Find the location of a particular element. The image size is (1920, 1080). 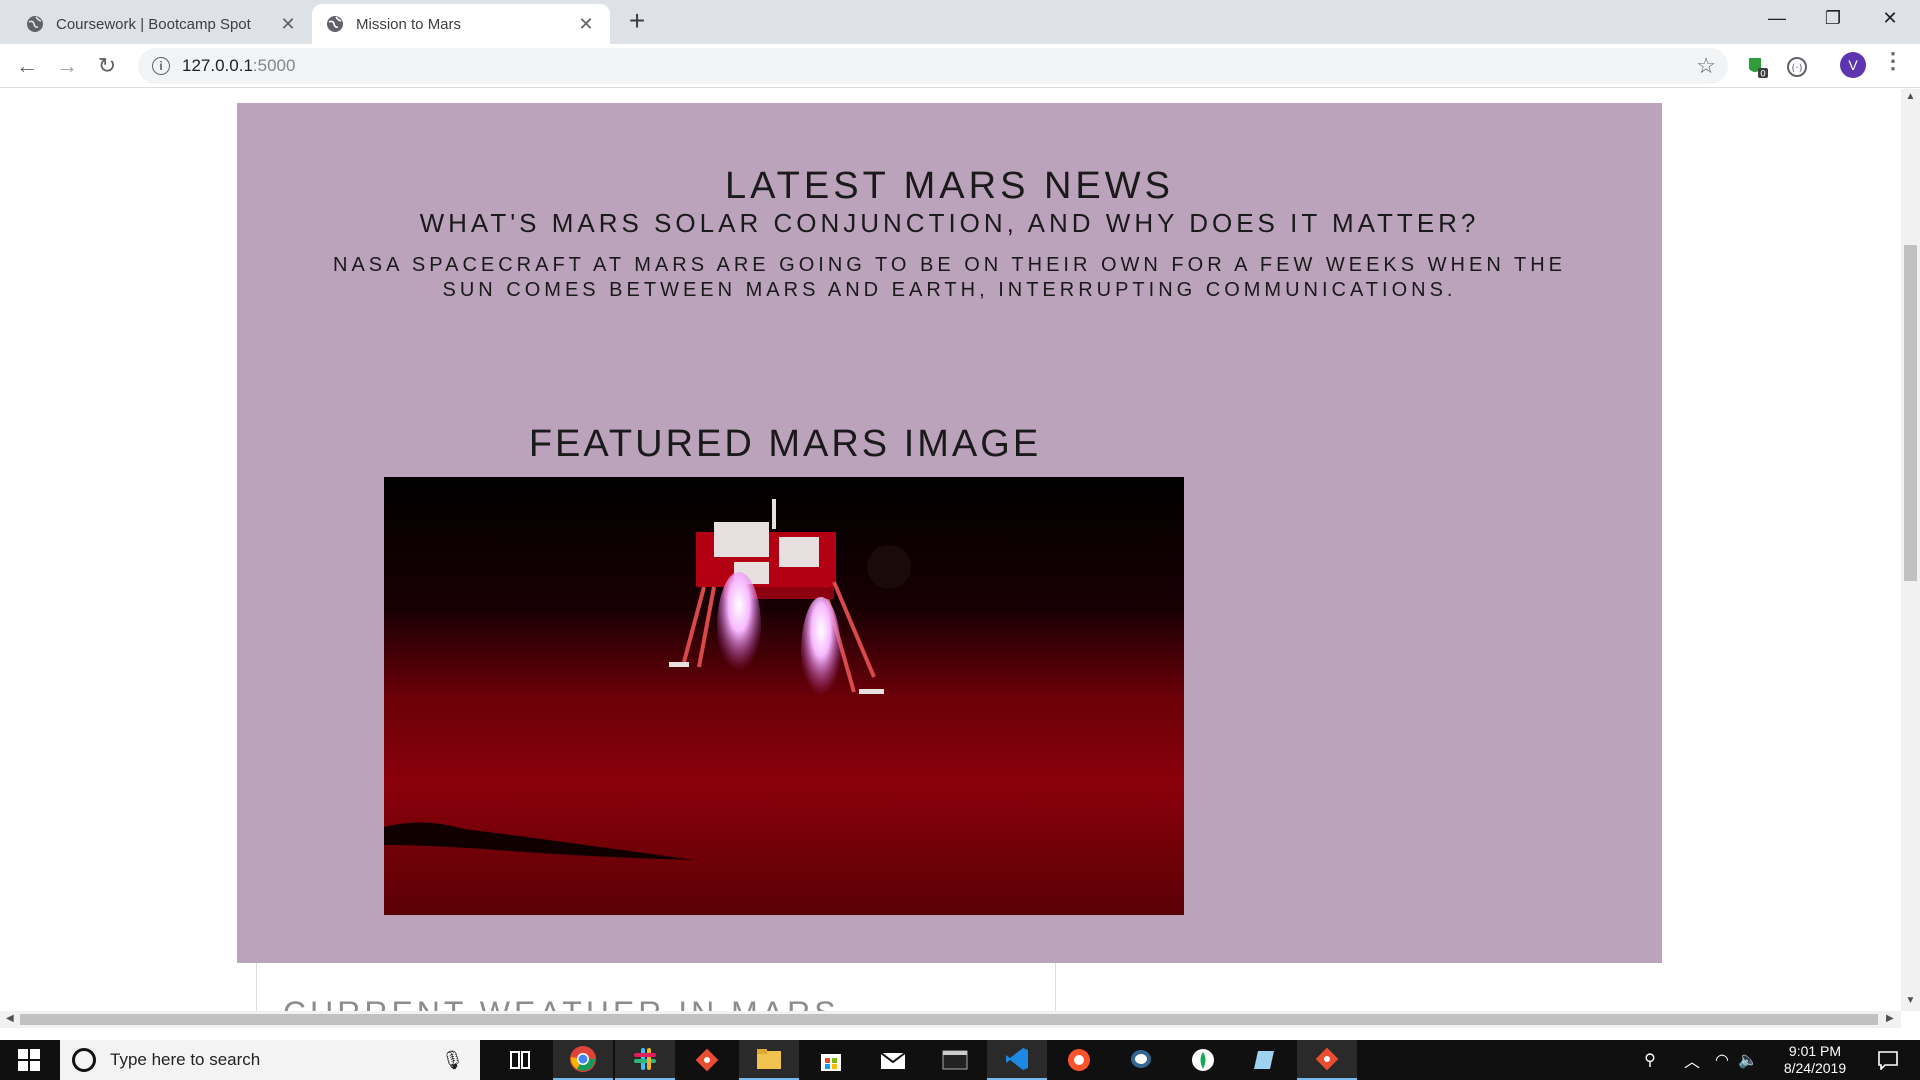

people-icon: ⚲ is located at coordinates (1650, 1060).